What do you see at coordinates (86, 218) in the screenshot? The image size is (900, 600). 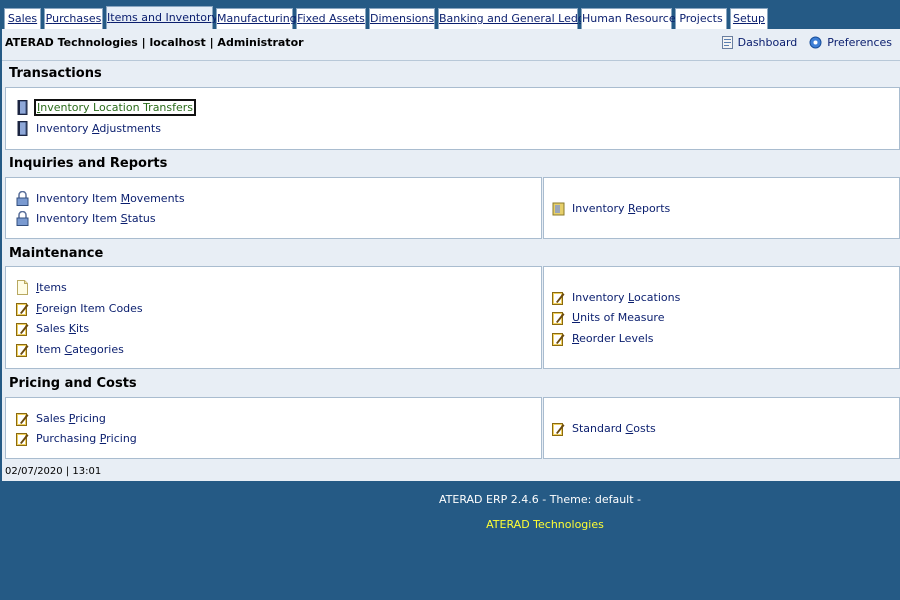 I see `link-inventory-item-status: Inventory Item Status` at bounding box center [86, 218].